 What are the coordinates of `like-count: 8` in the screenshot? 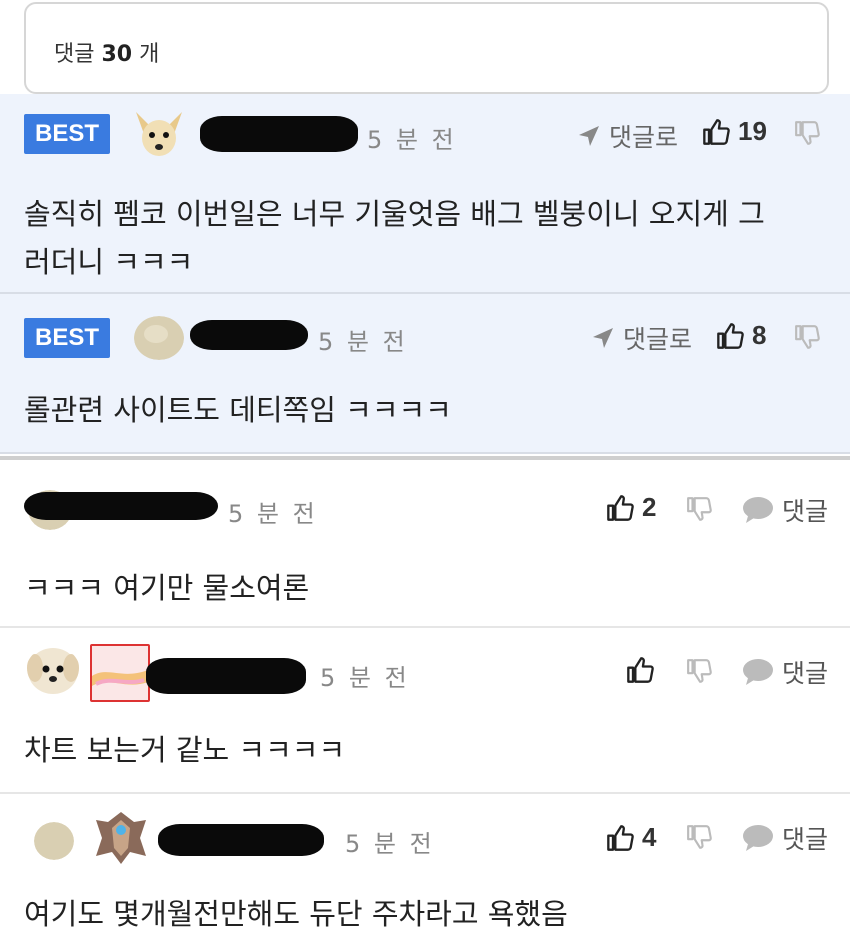 It's located at (759, 335).